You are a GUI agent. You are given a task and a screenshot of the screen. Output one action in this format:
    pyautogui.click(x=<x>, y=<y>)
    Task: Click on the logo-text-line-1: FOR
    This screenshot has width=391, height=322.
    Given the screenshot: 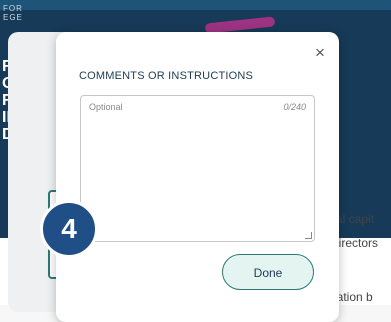 What is the action you would take?
    pyautogui.click(x=13, y=8)
    